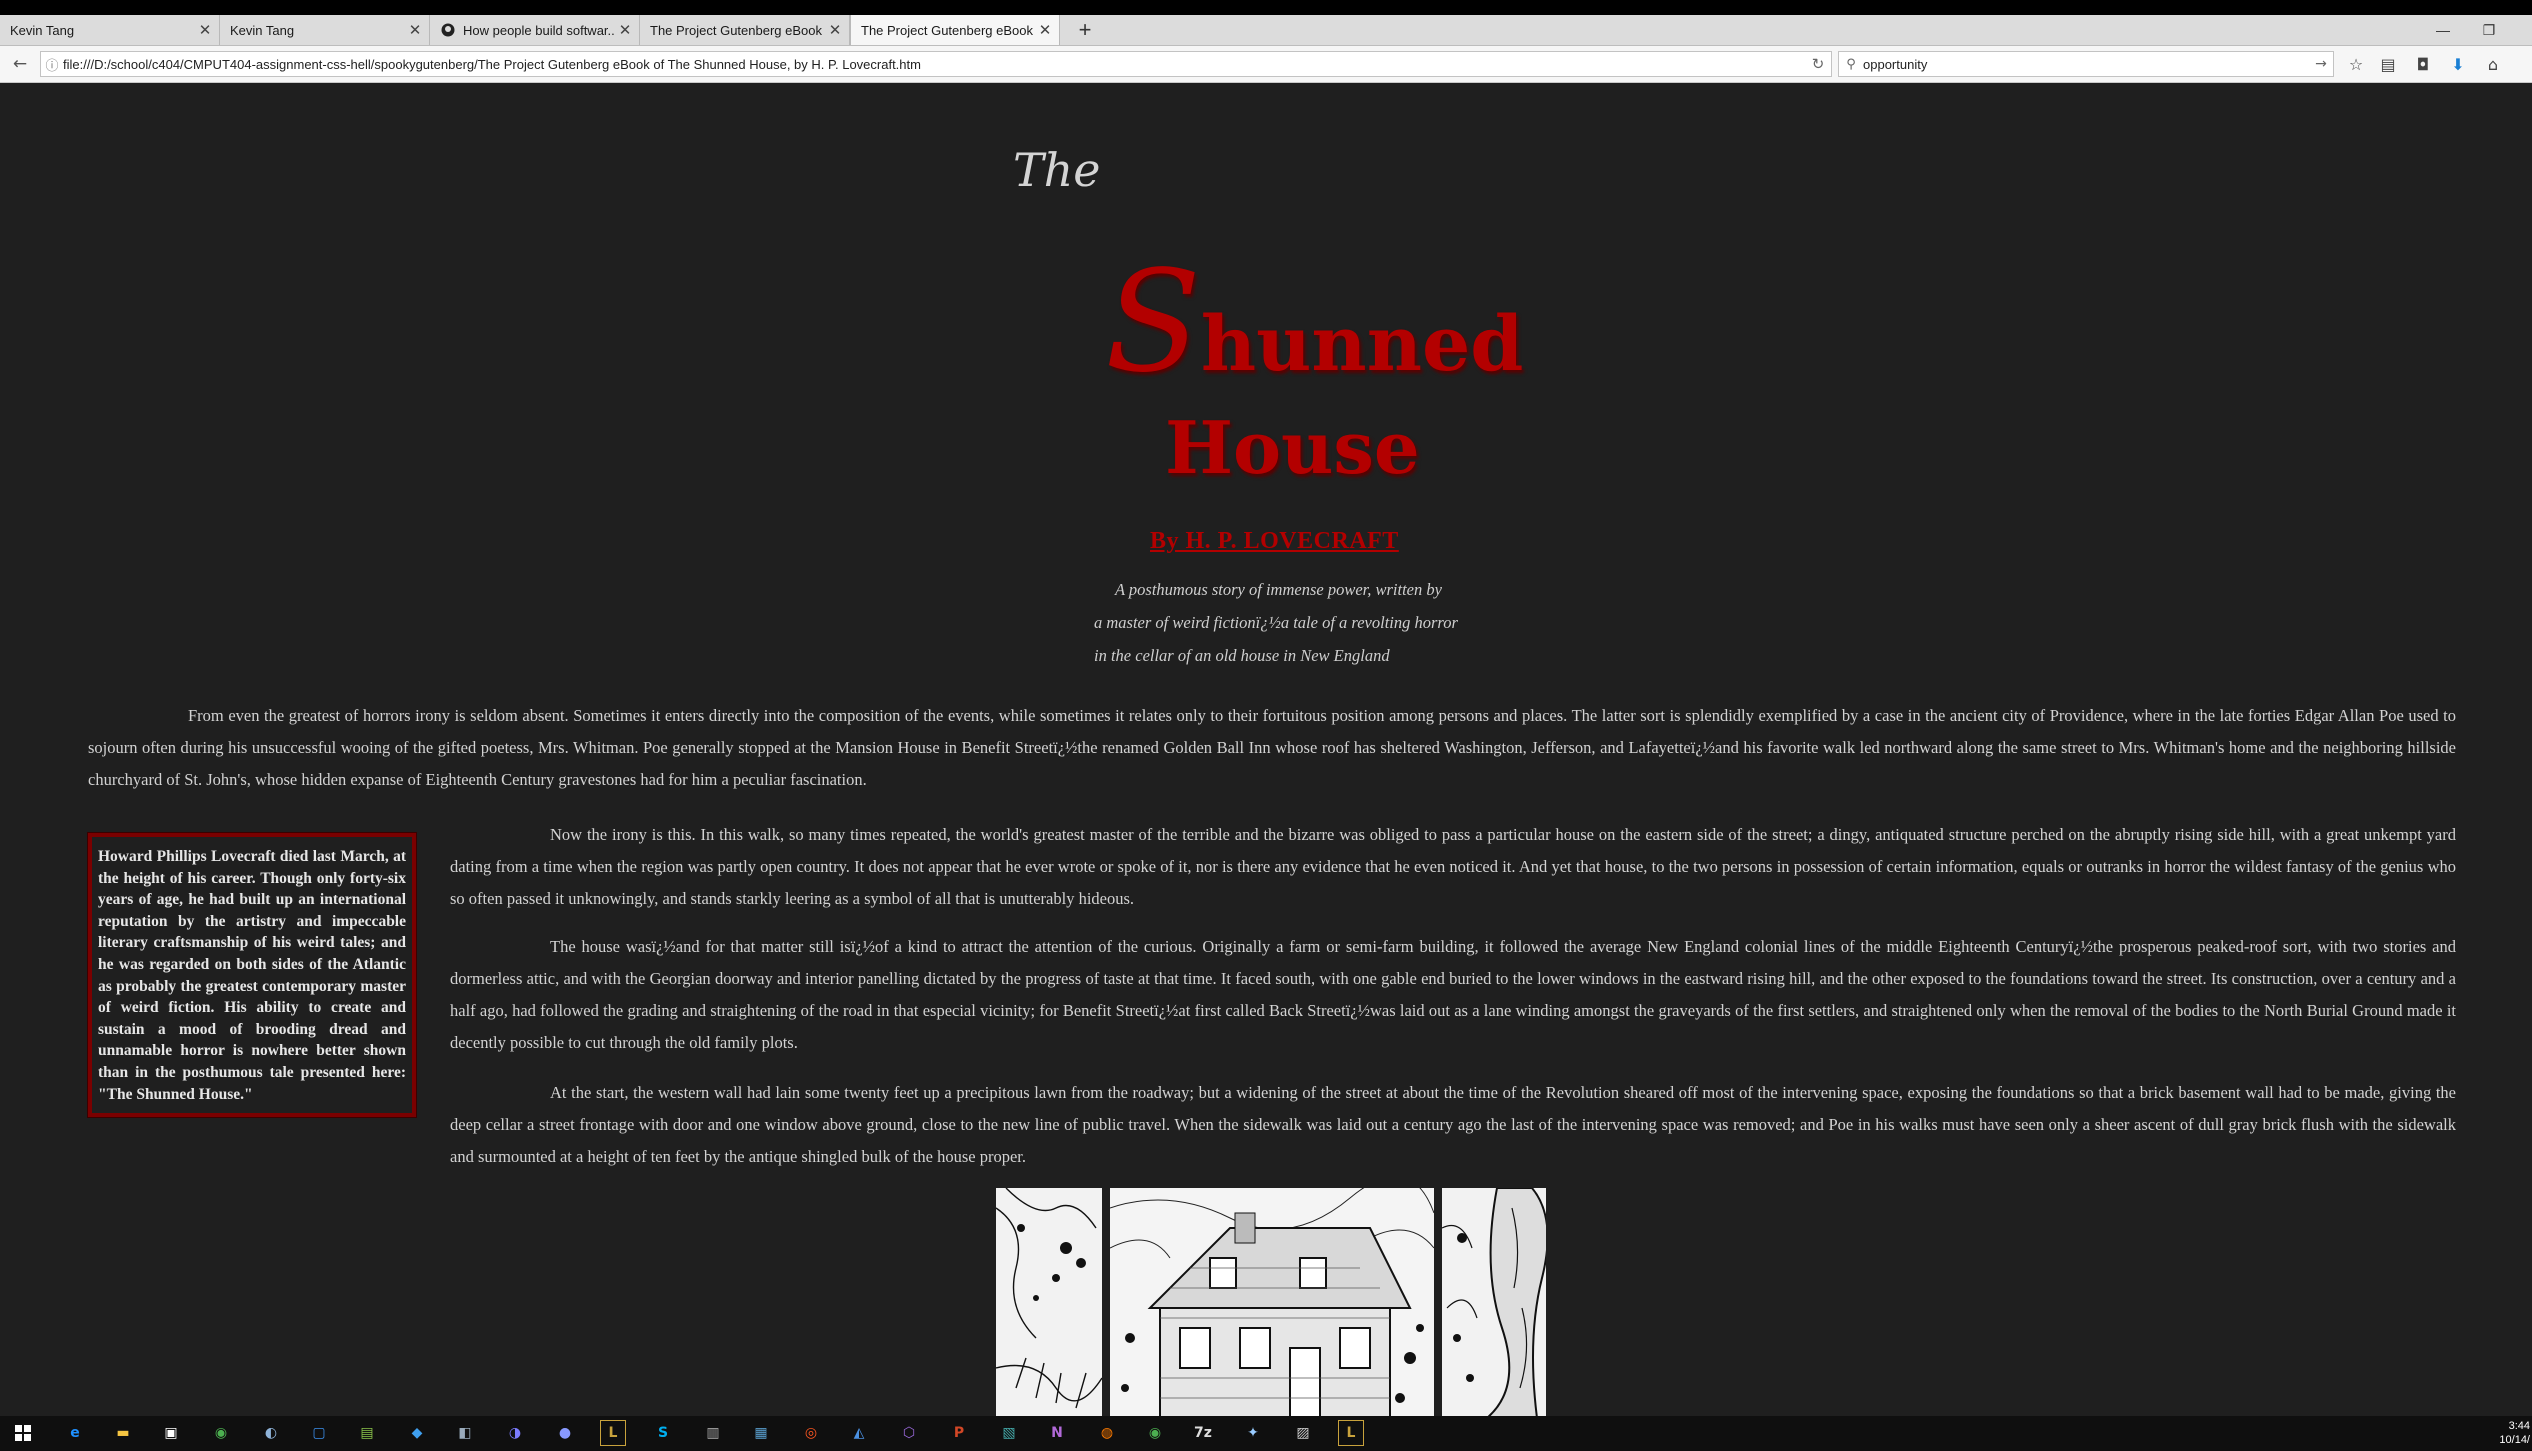  Describe the element at coordinates (319, 1433) in the screenshot. I see `app-icon: ▢` at that location.